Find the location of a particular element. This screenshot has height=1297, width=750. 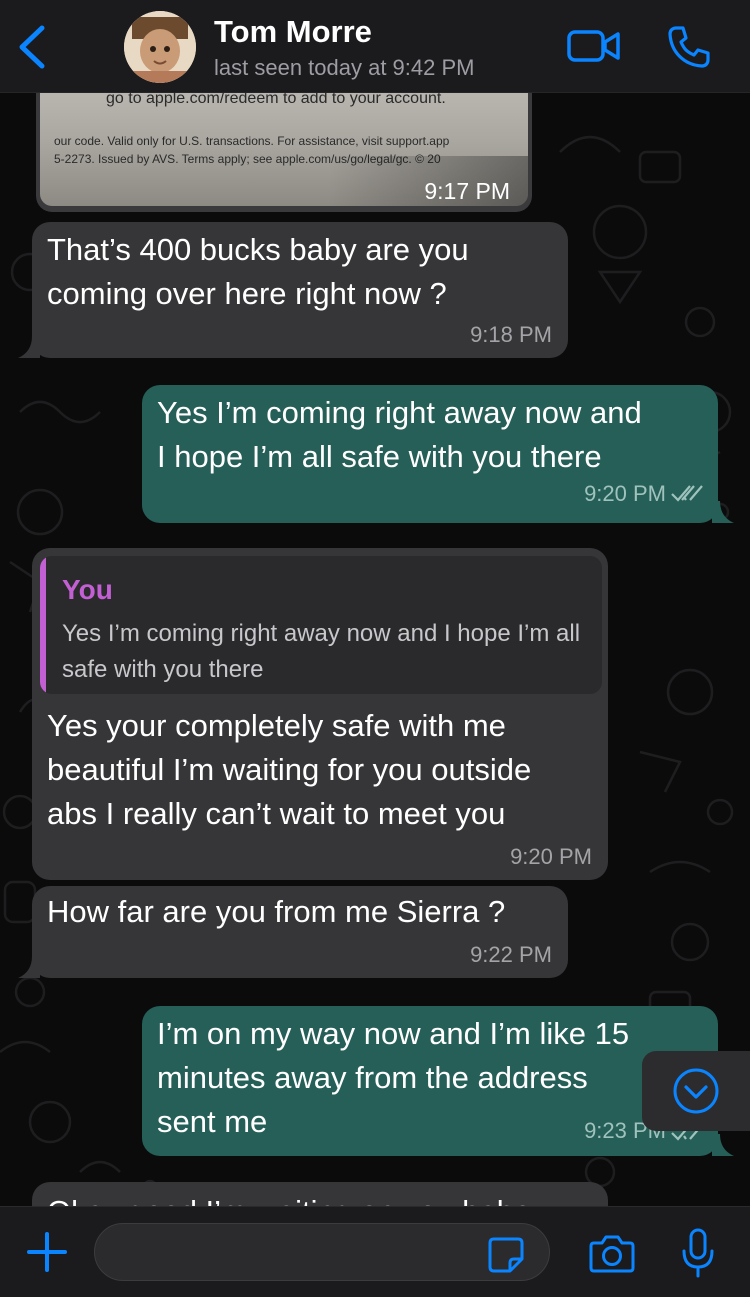

chevron-left-icon is located at coordinates (32, 47).